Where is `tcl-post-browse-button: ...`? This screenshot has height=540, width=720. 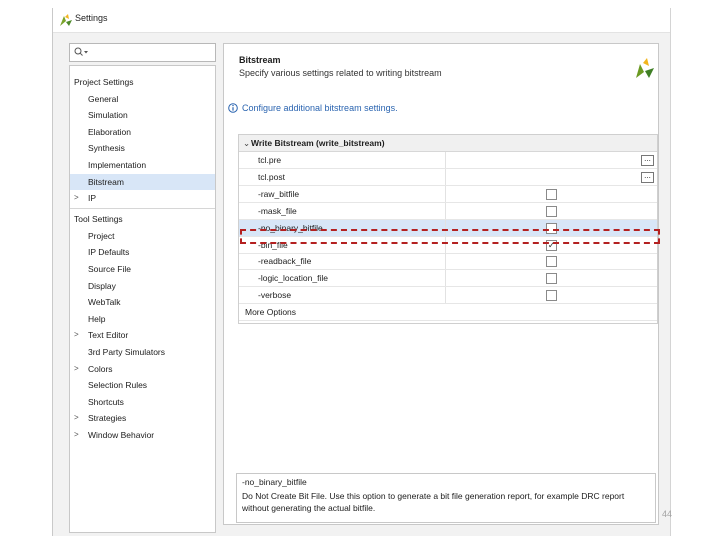
tcl-post-browse-button: ... is located at coordinates (647, 177).